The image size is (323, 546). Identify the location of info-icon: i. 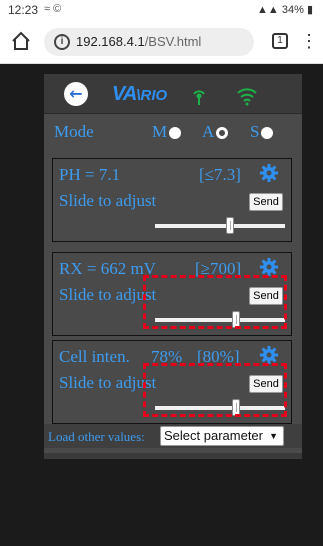
(62, 42).